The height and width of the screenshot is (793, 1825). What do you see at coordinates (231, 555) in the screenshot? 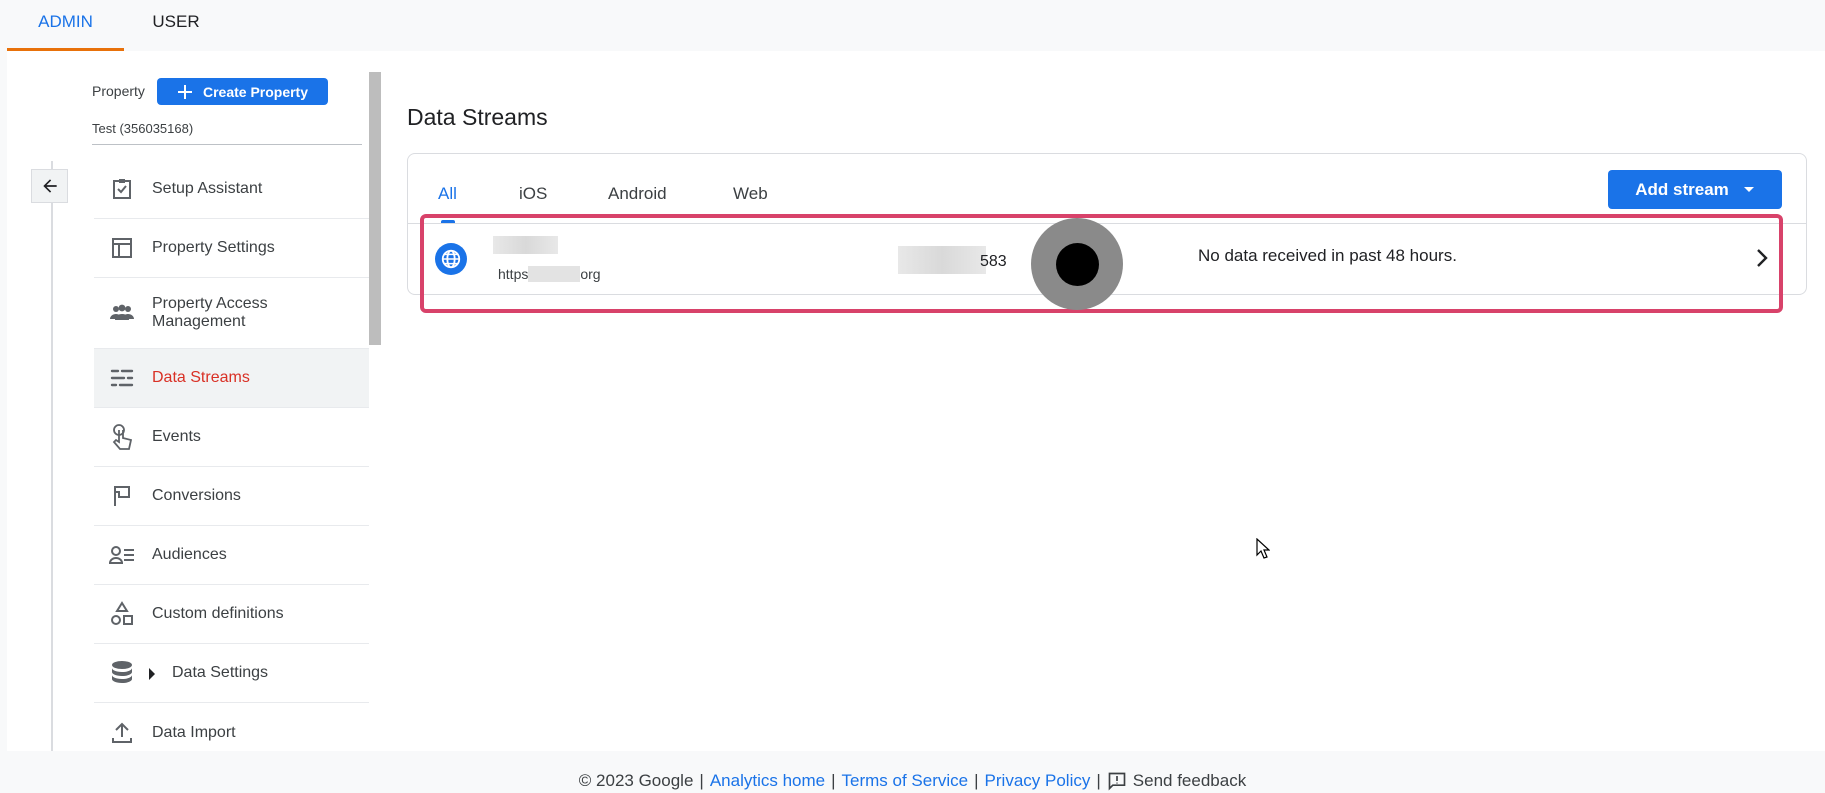
I see `sidebar-item-audiences: Audiences` at bounding box center [231, 555].